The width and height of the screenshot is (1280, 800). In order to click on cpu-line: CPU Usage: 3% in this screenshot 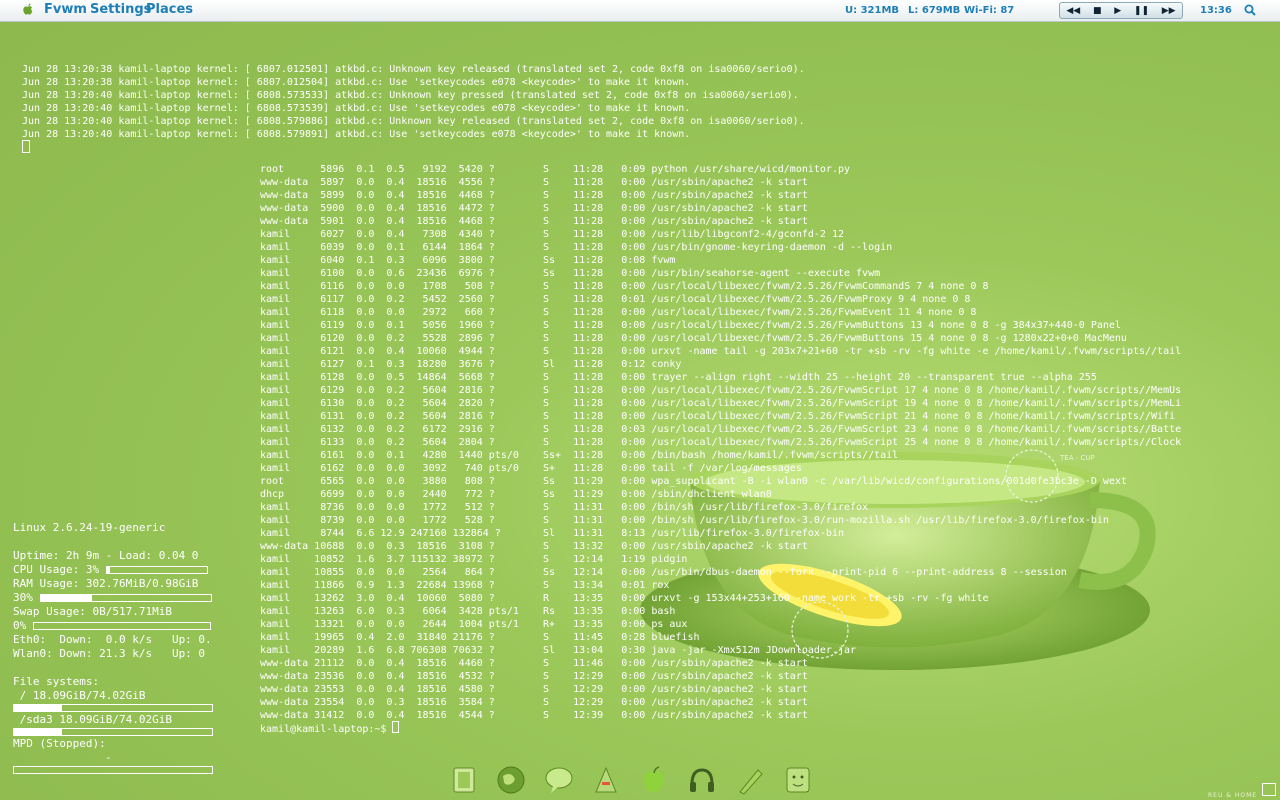, I will do `click(113, 570)`.